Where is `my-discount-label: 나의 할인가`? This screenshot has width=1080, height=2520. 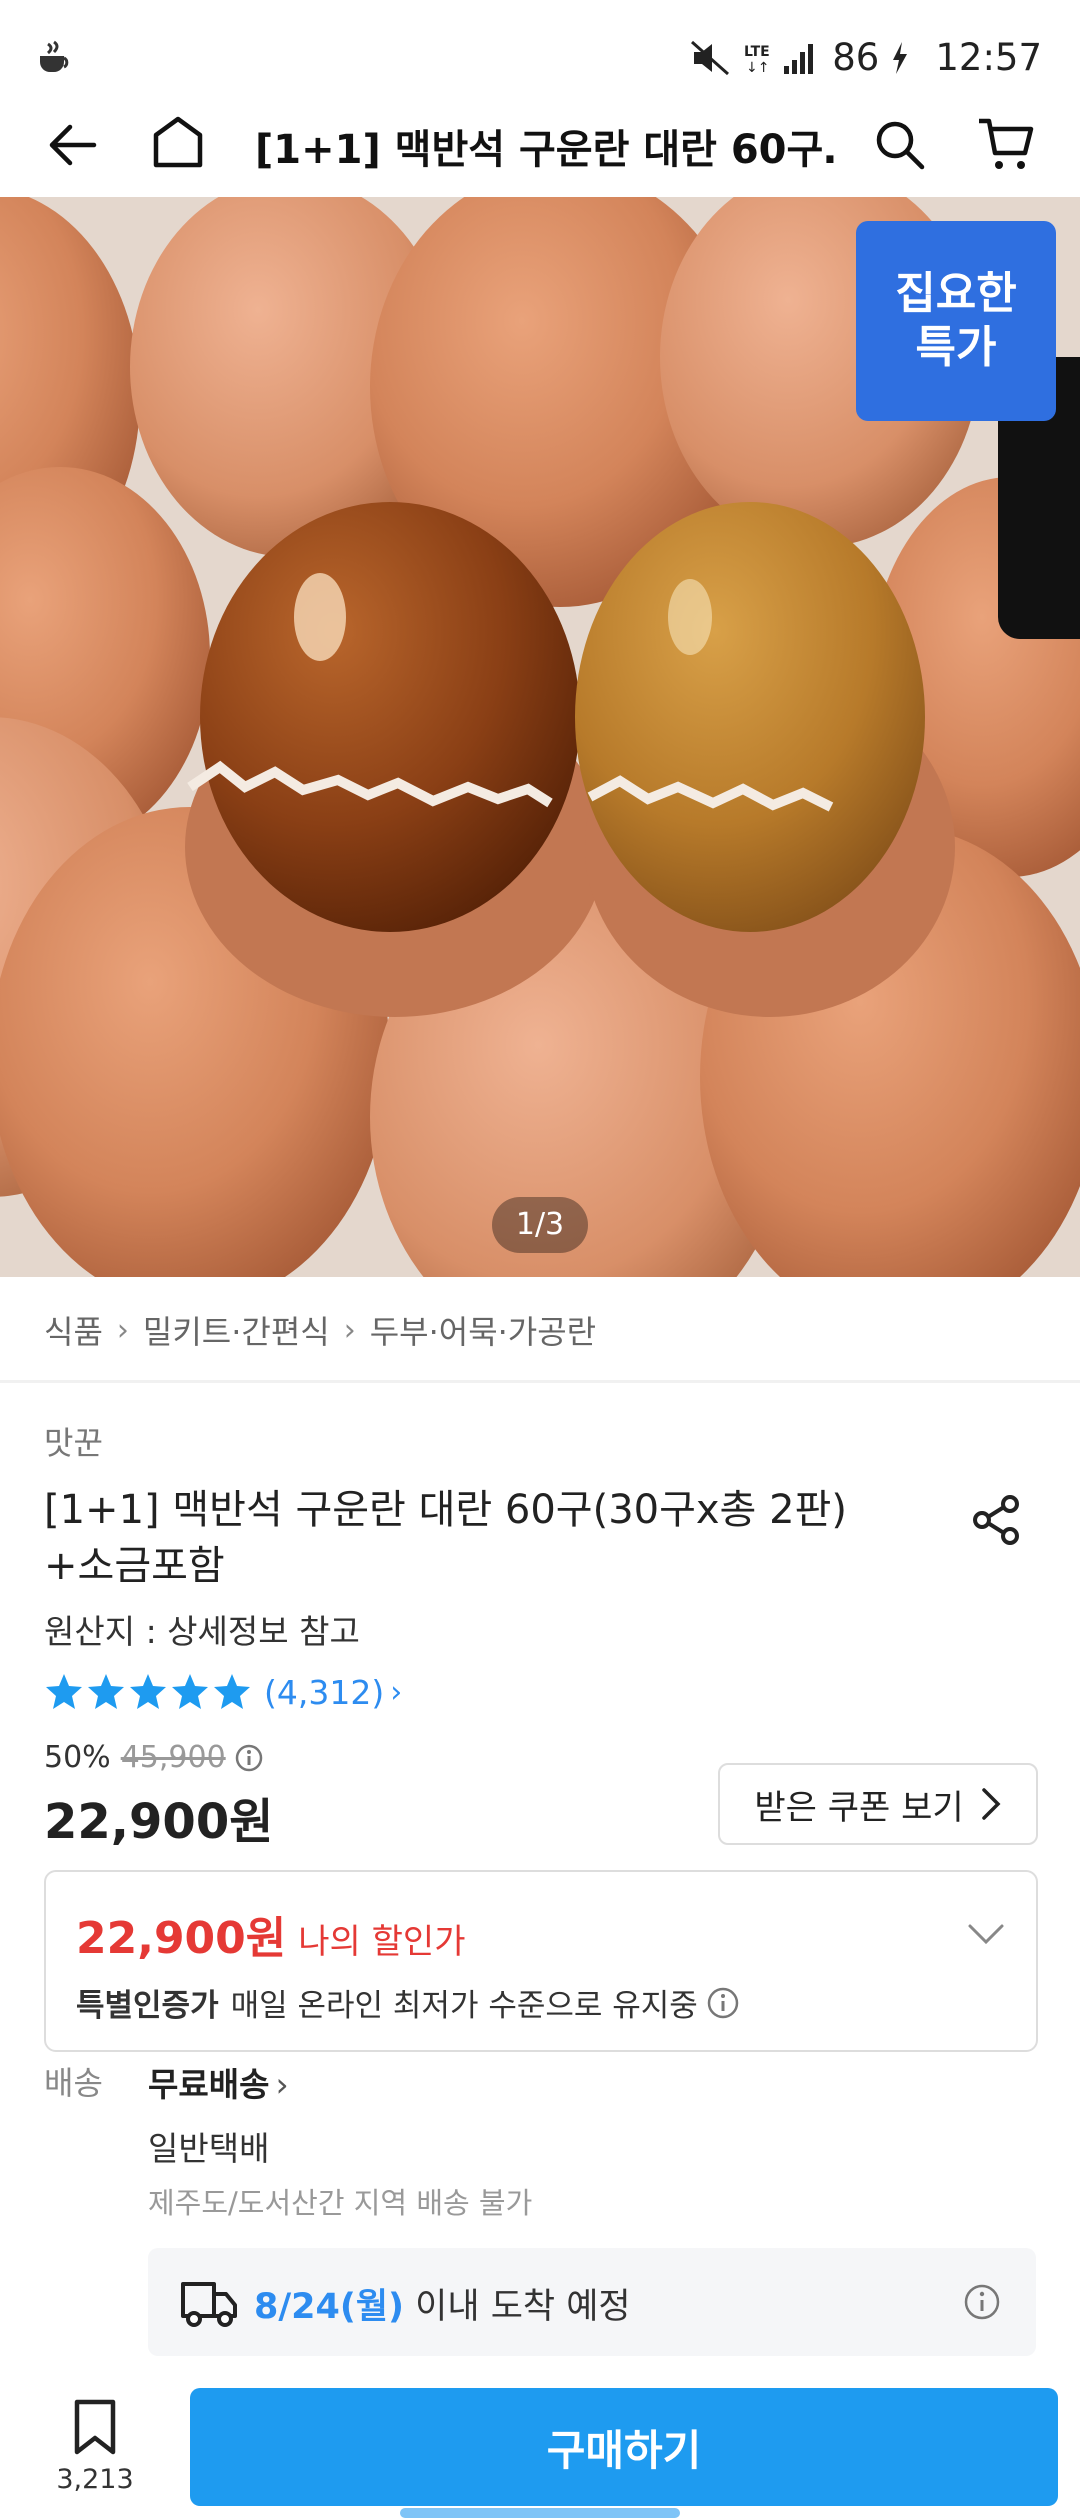 my-discount-label: 나의 할인가 is located at coordinates (382, 1942).